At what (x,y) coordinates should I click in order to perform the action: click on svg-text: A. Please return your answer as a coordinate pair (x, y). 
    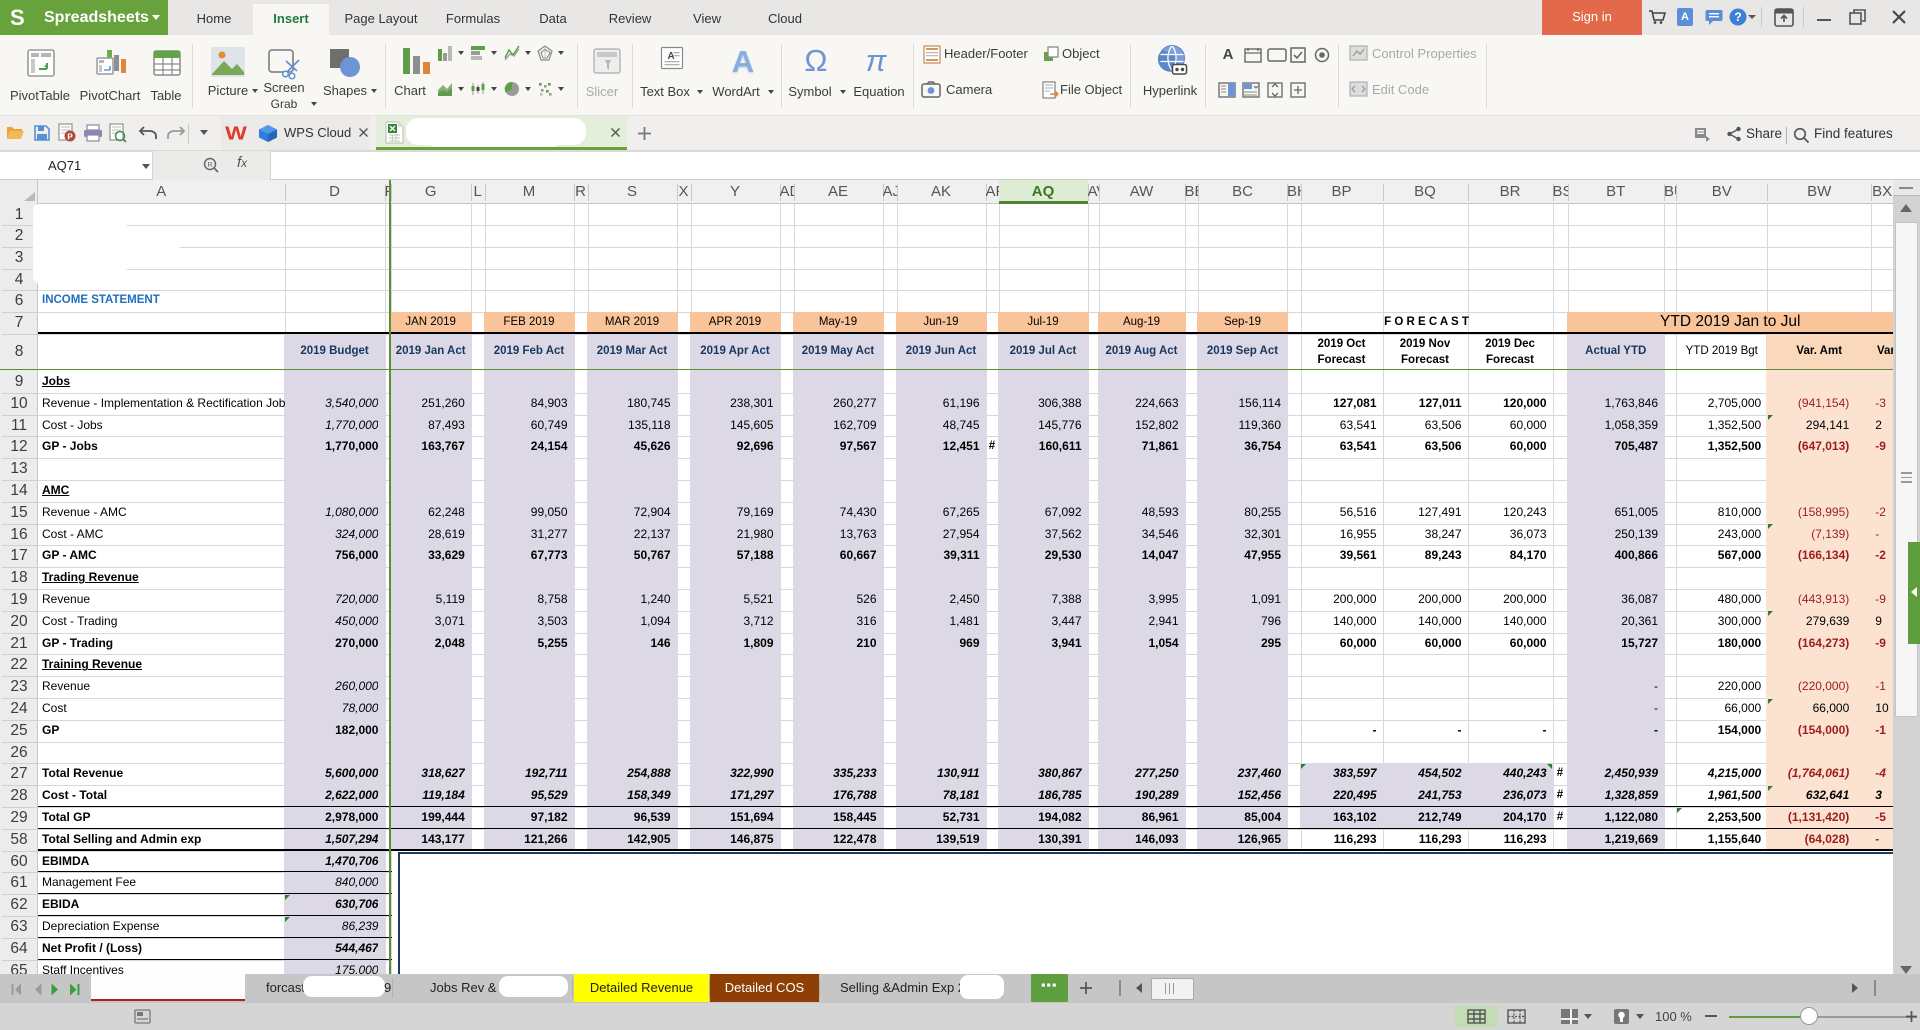
    Looking at the image, I should click on (671, 56).